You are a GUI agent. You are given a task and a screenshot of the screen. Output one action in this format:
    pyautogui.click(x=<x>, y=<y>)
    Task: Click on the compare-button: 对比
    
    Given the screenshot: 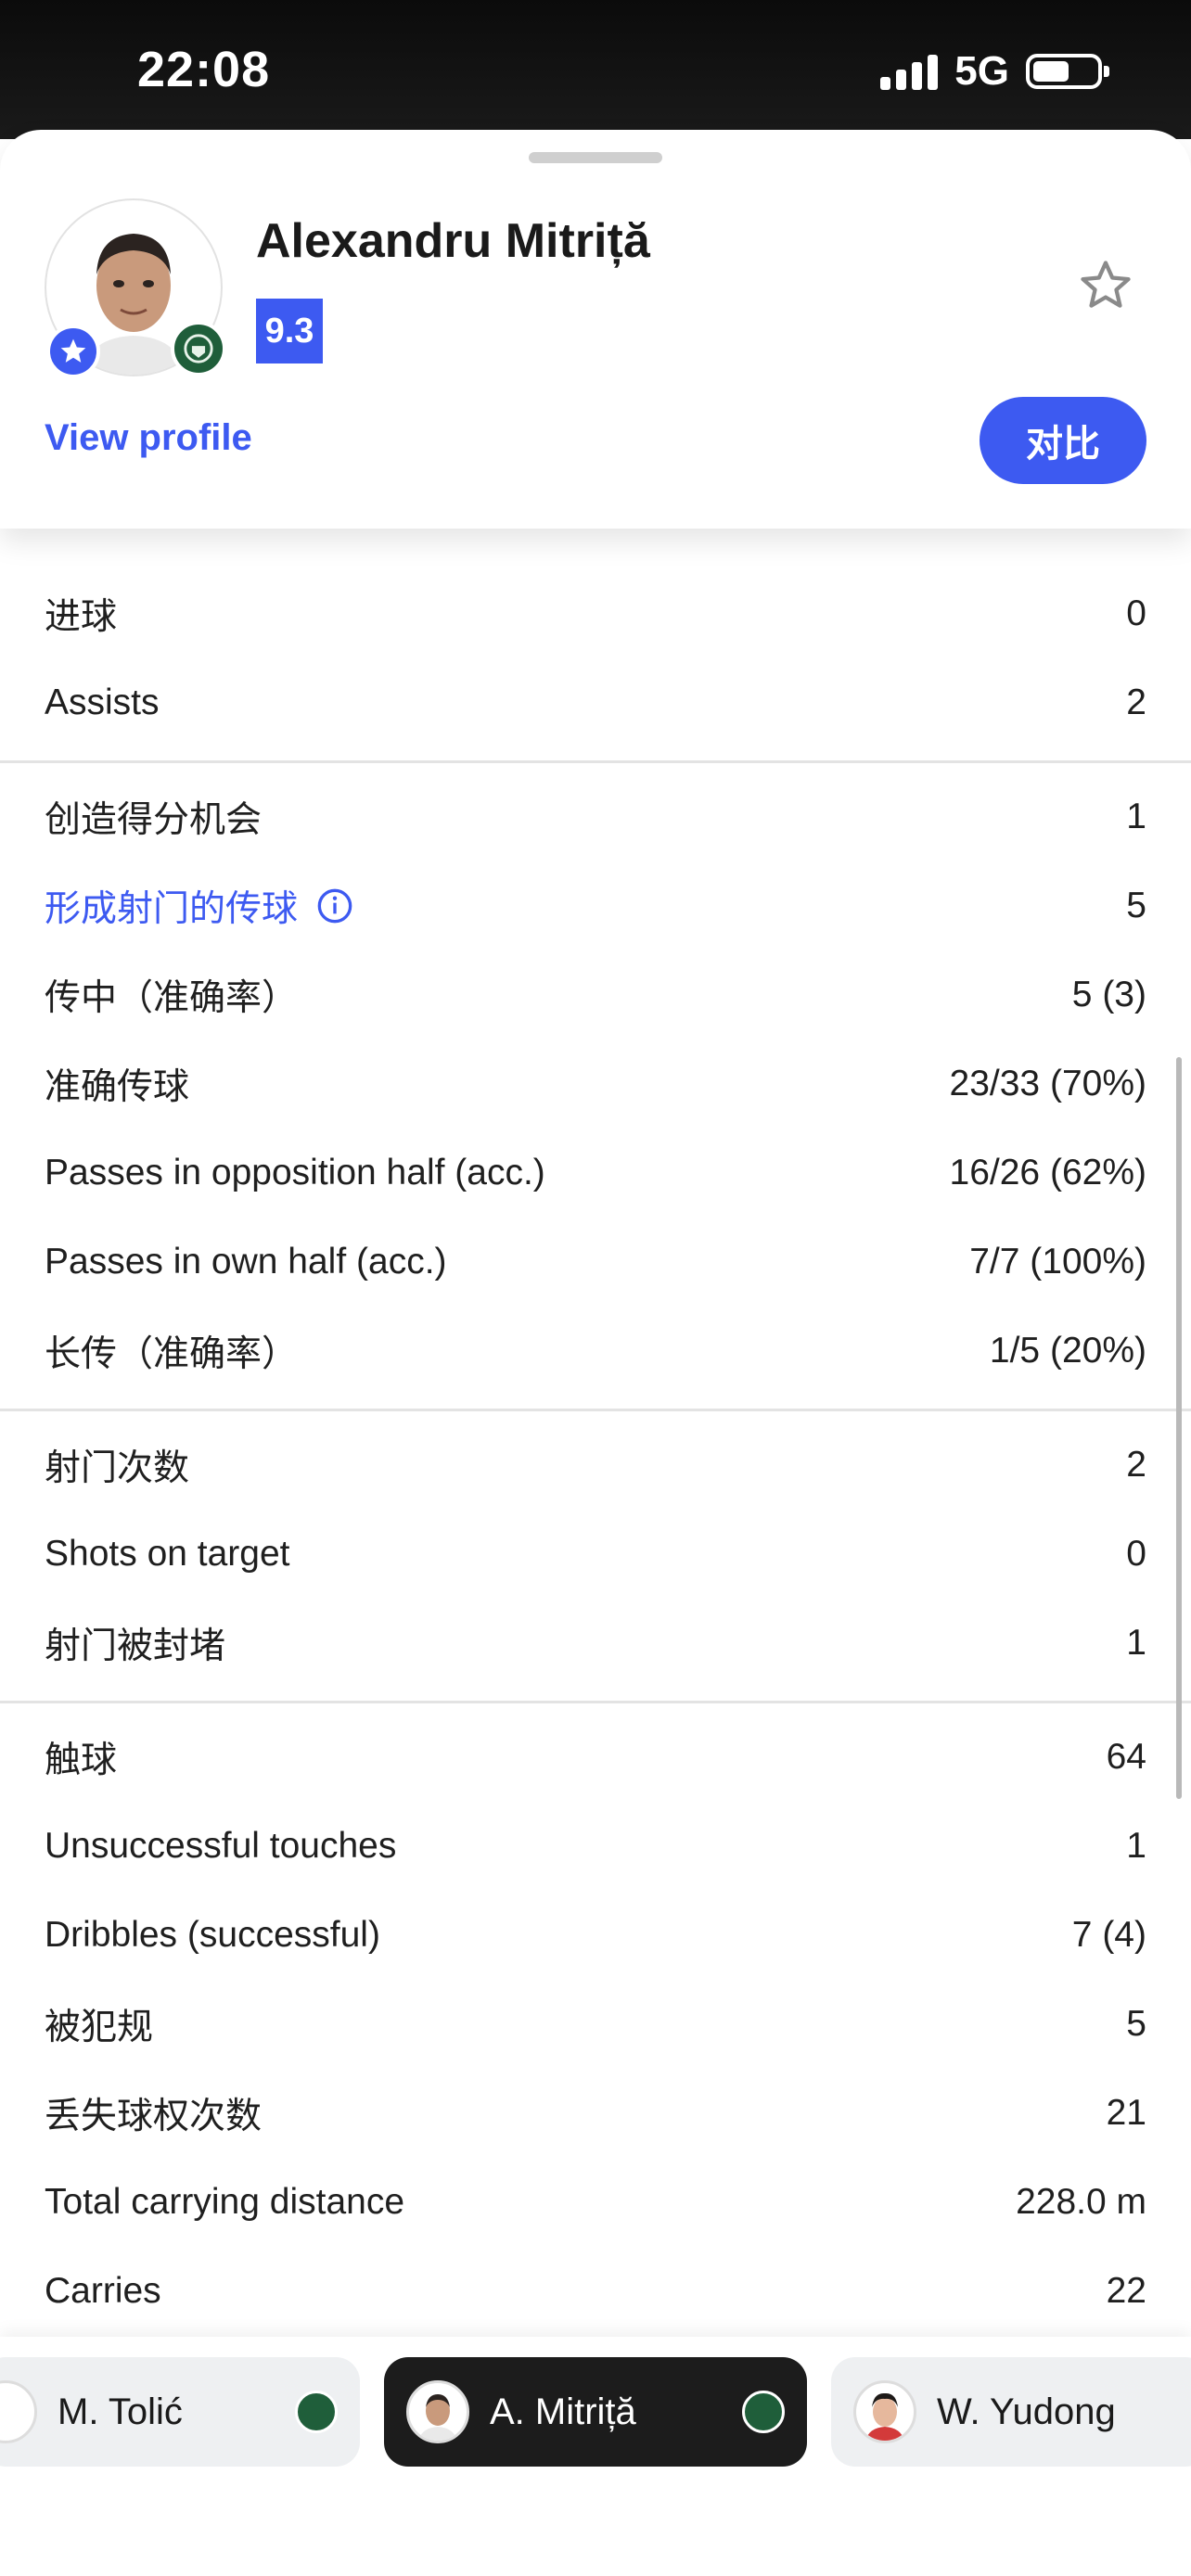 What is the action you would take?
    pyautogui.click(x=1063, y=440)
    